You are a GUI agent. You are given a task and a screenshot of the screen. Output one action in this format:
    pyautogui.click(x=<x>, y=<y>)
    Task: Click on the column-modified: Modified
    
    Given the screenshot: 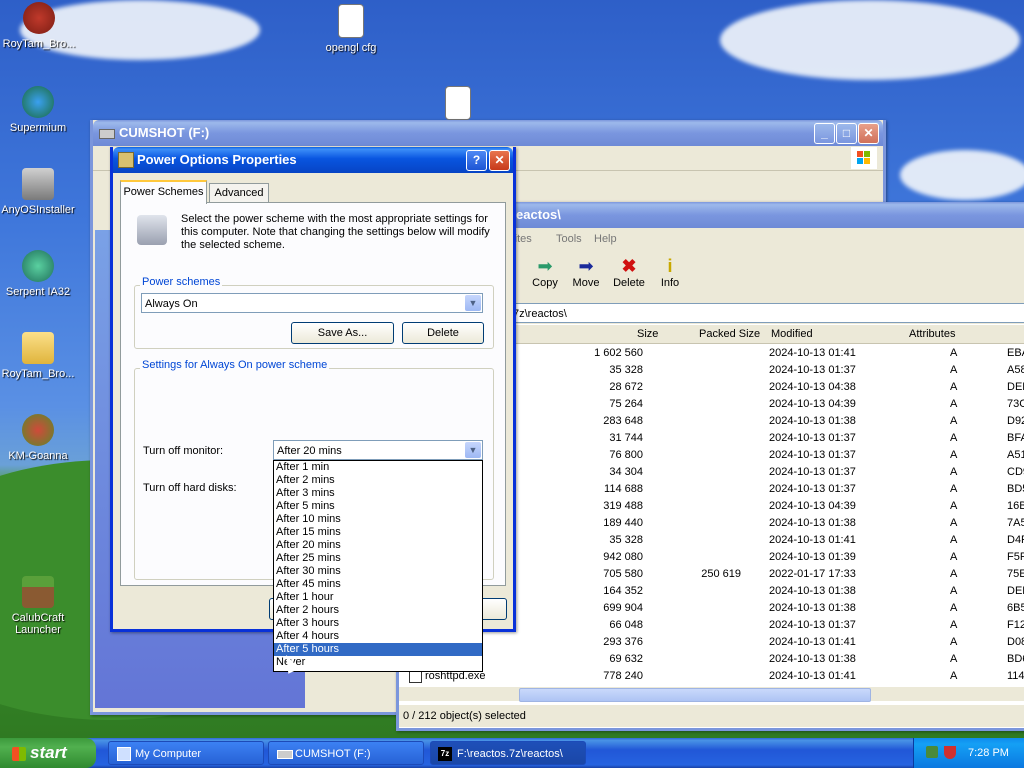 What is the action you would take?
    pyautogui.click(x=792, y=334)
    